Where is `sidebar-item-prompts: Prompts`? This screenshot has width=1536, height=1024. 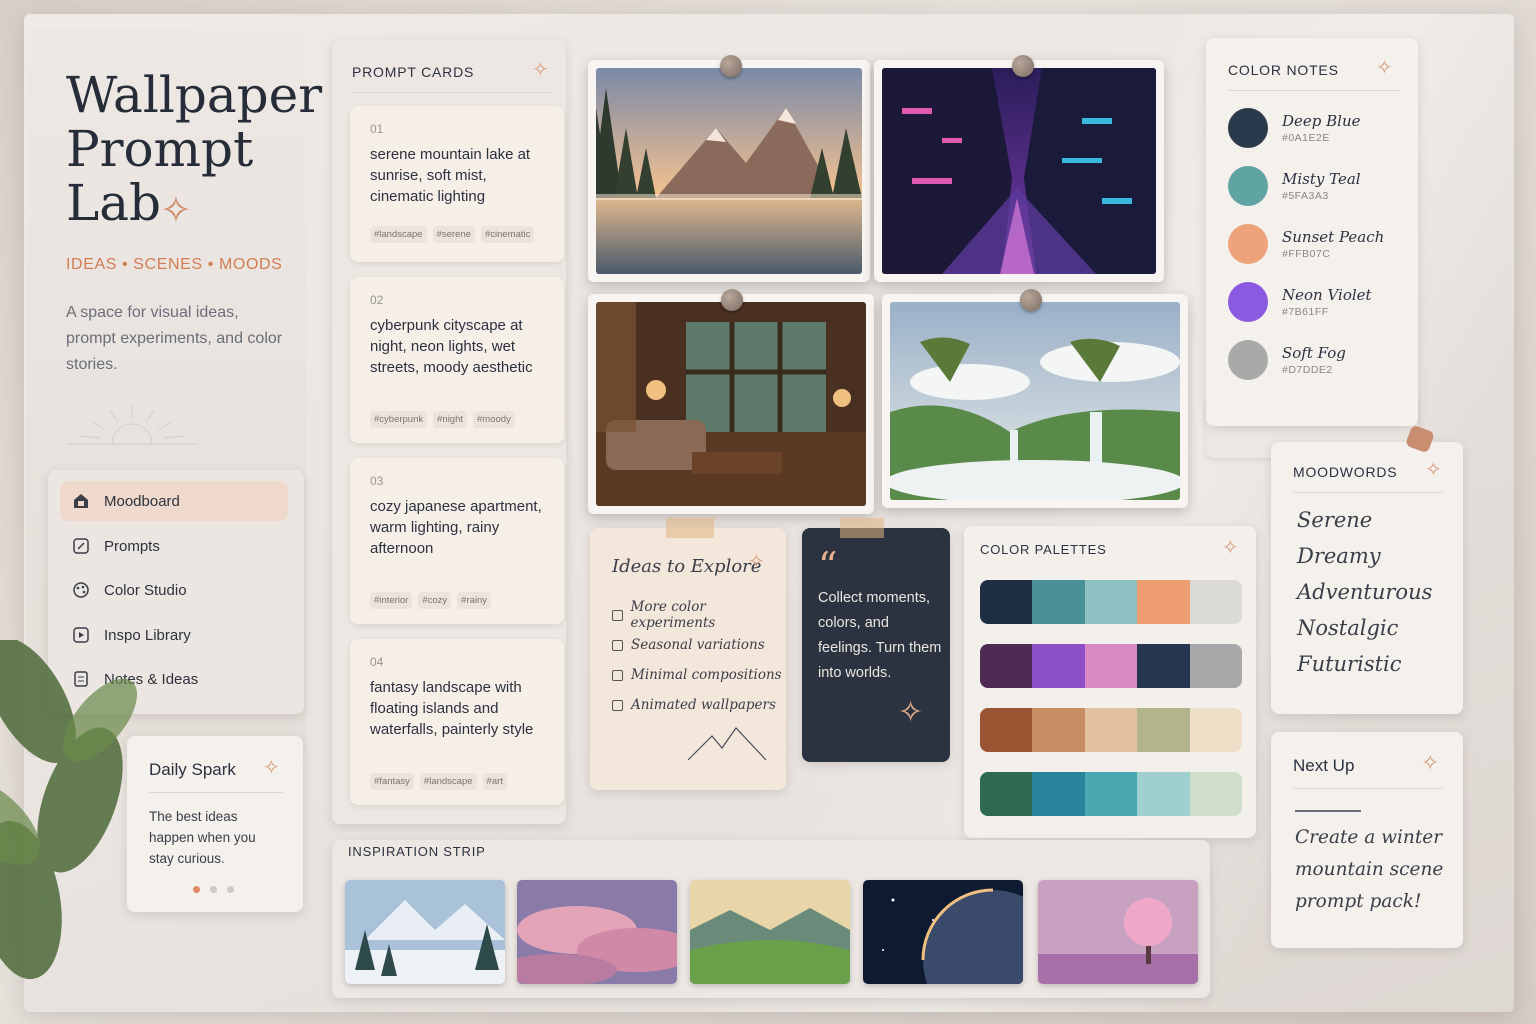 sidebar-item-prompts: Prompts is located at coordinates (174, 546).